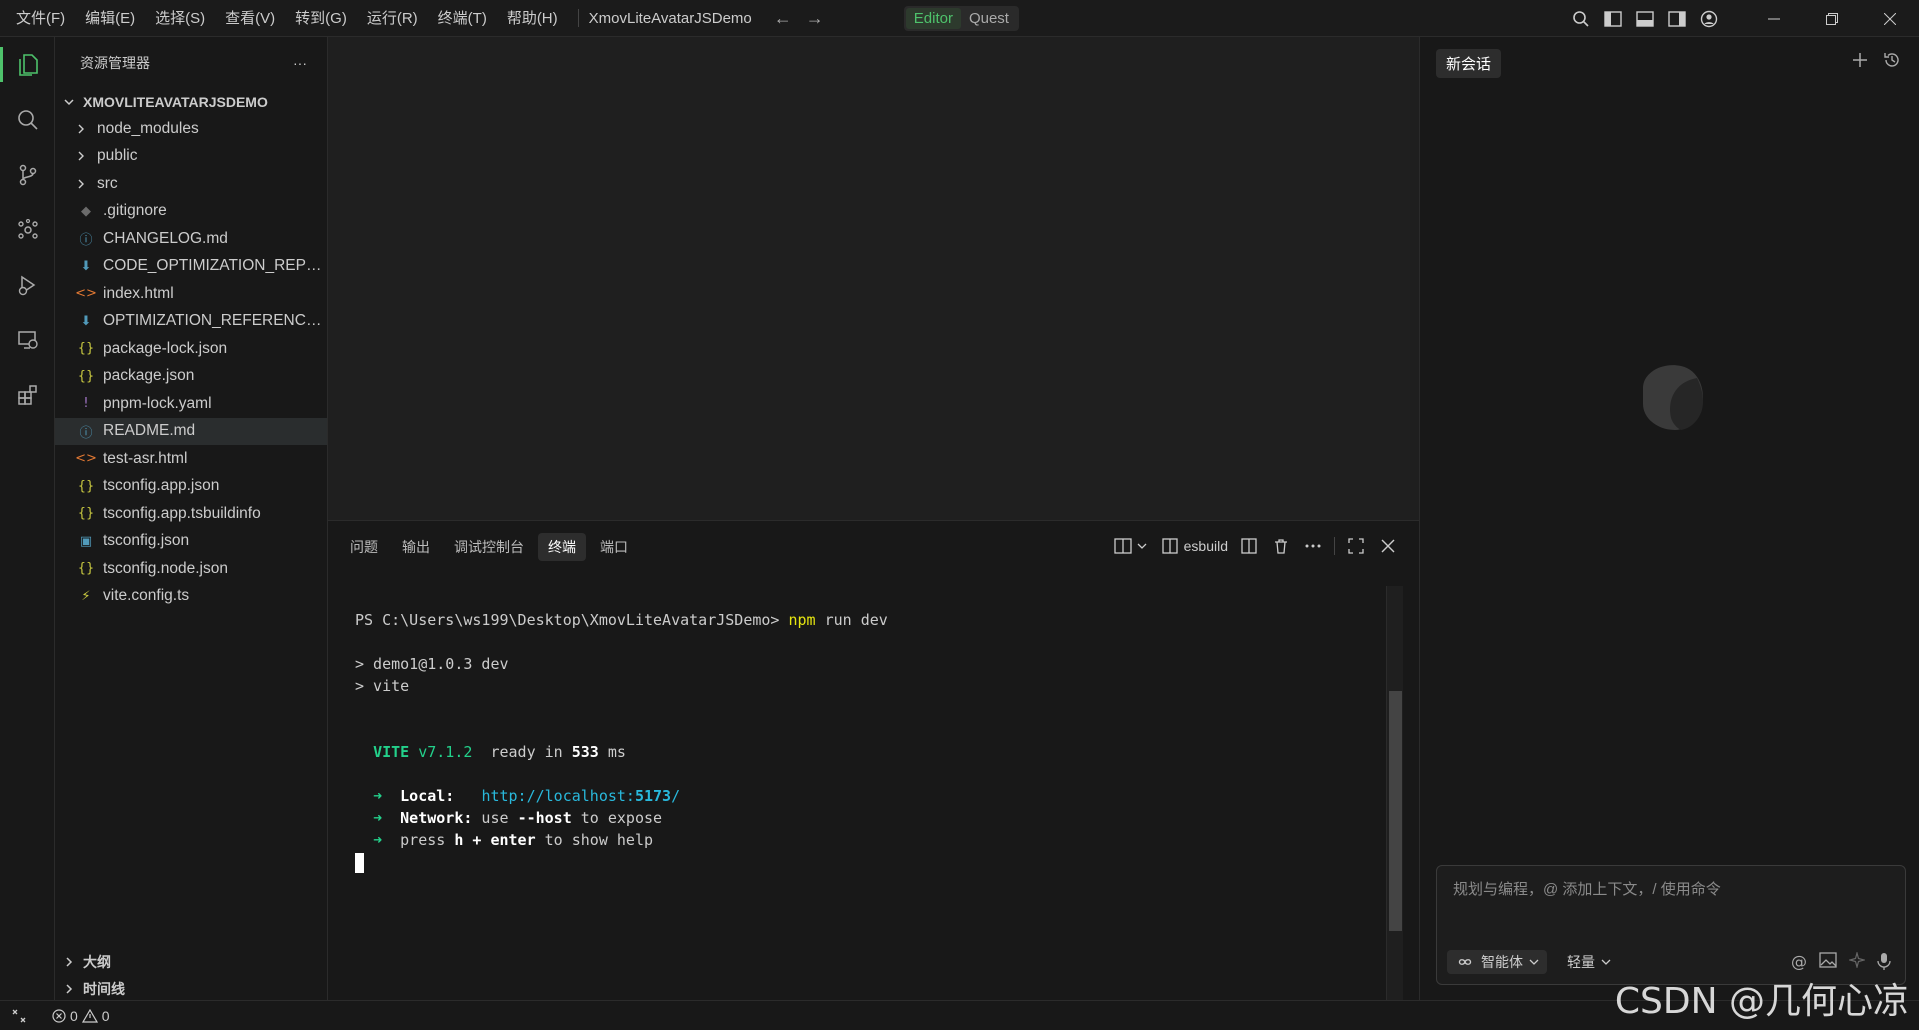 This screenshot has height=1030, width=1919. Describe the element at coordinates (1832, 18) in the screenshot. I see `restore-icon` at that location.